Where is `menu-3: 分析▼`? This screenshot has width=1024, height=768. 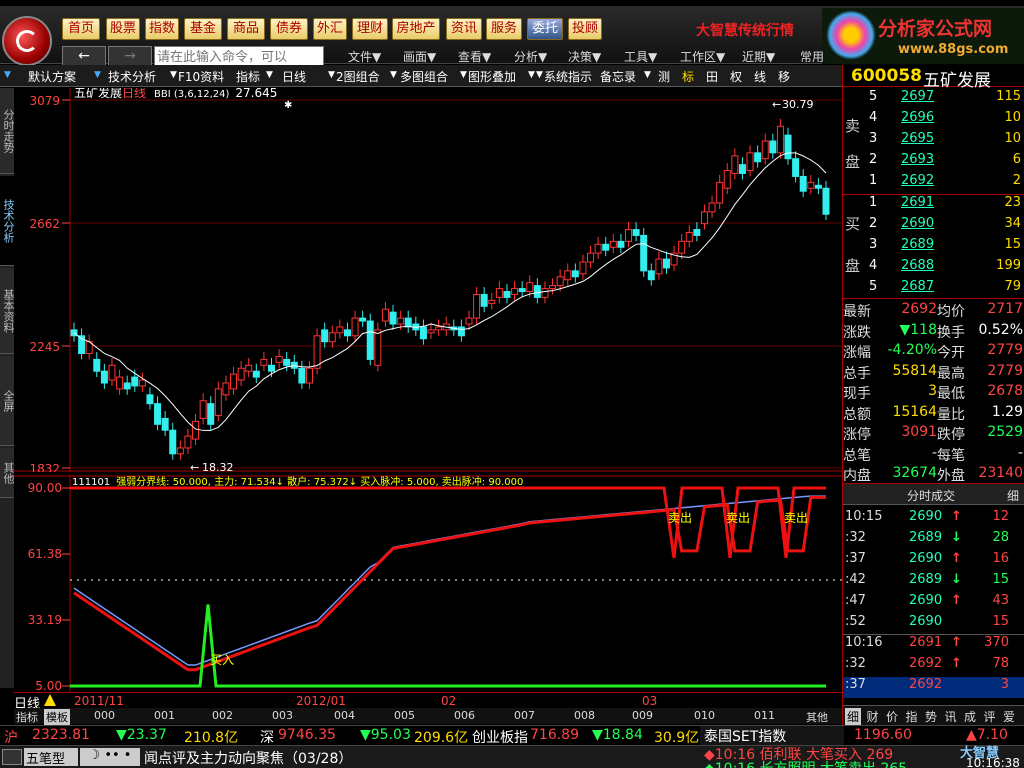 menu-3: 分析▼ is located at coordinates (530, 56).